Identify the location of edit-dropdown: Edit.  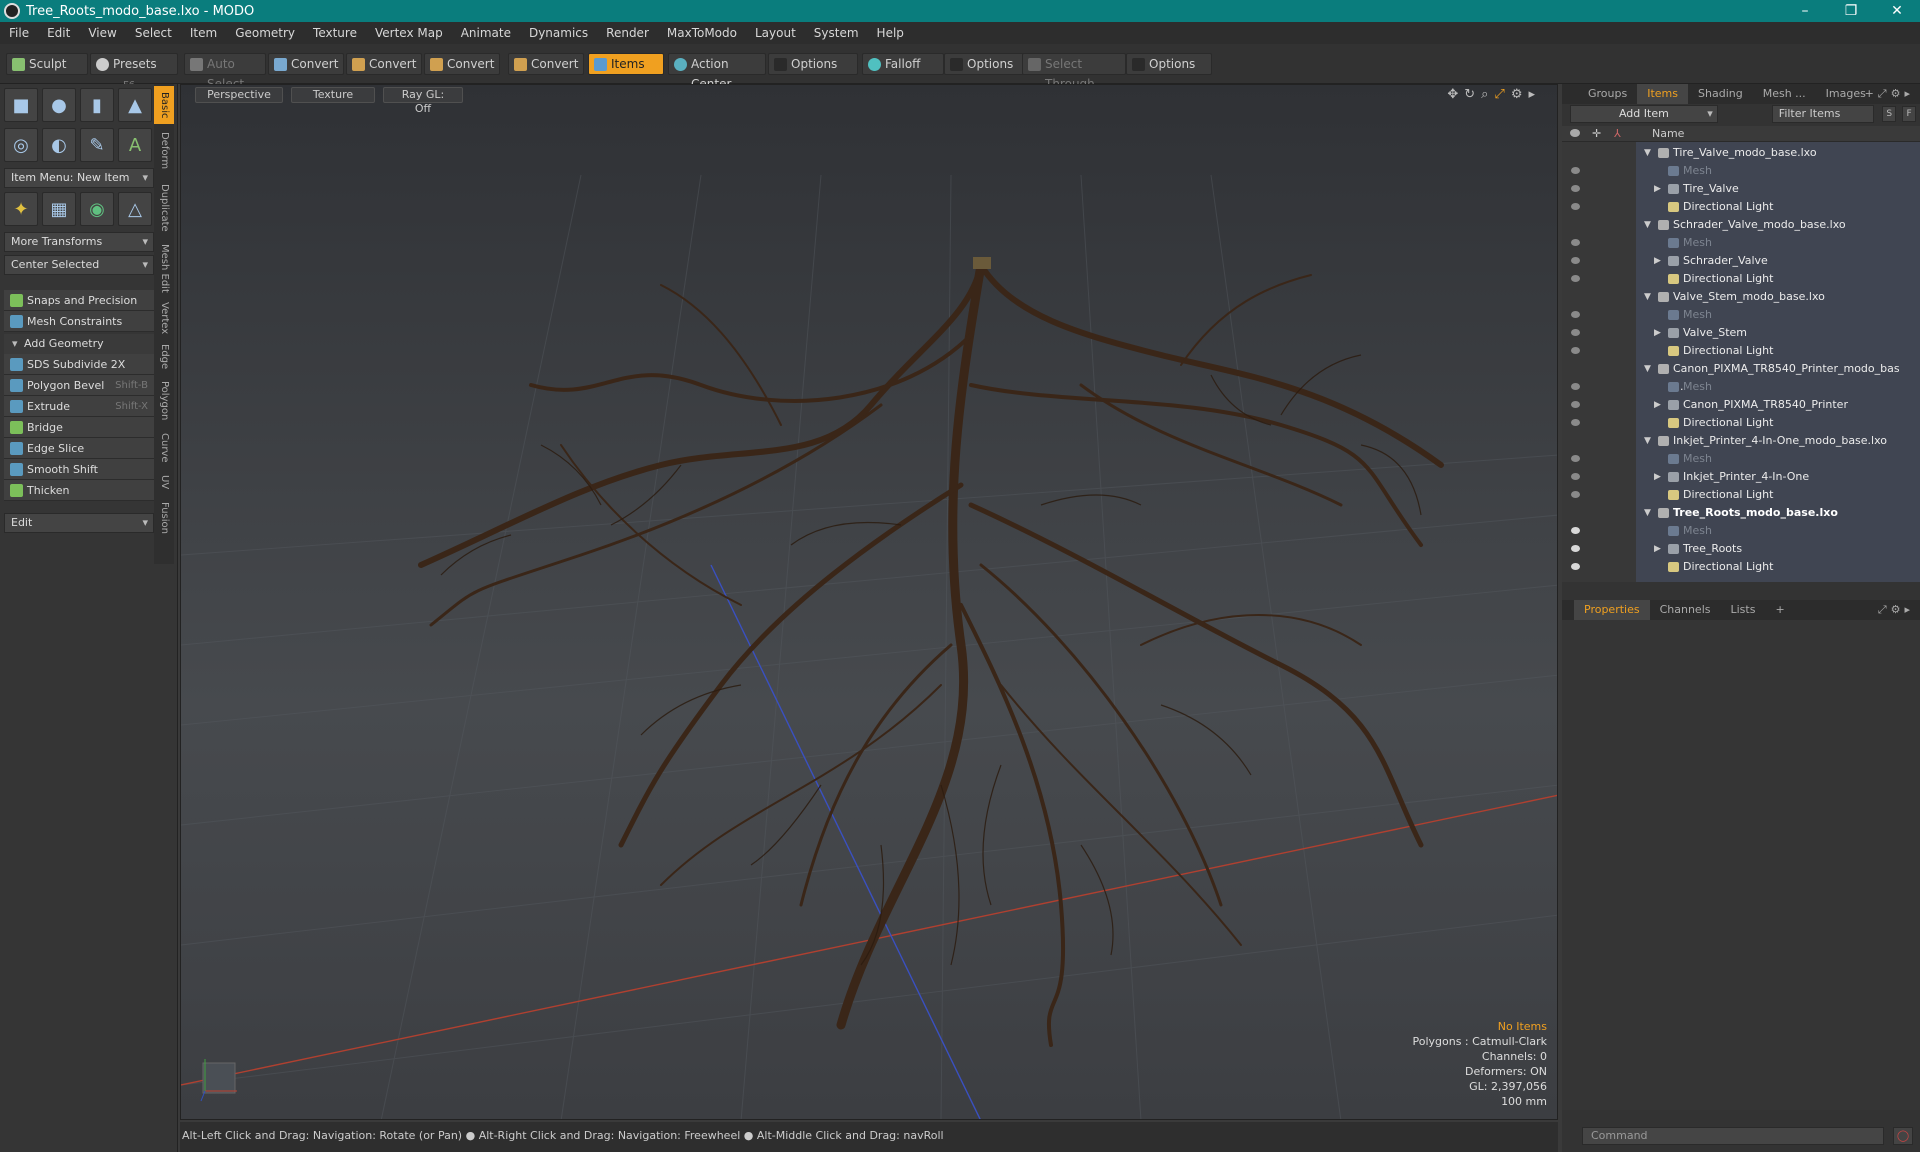
(79, 523).